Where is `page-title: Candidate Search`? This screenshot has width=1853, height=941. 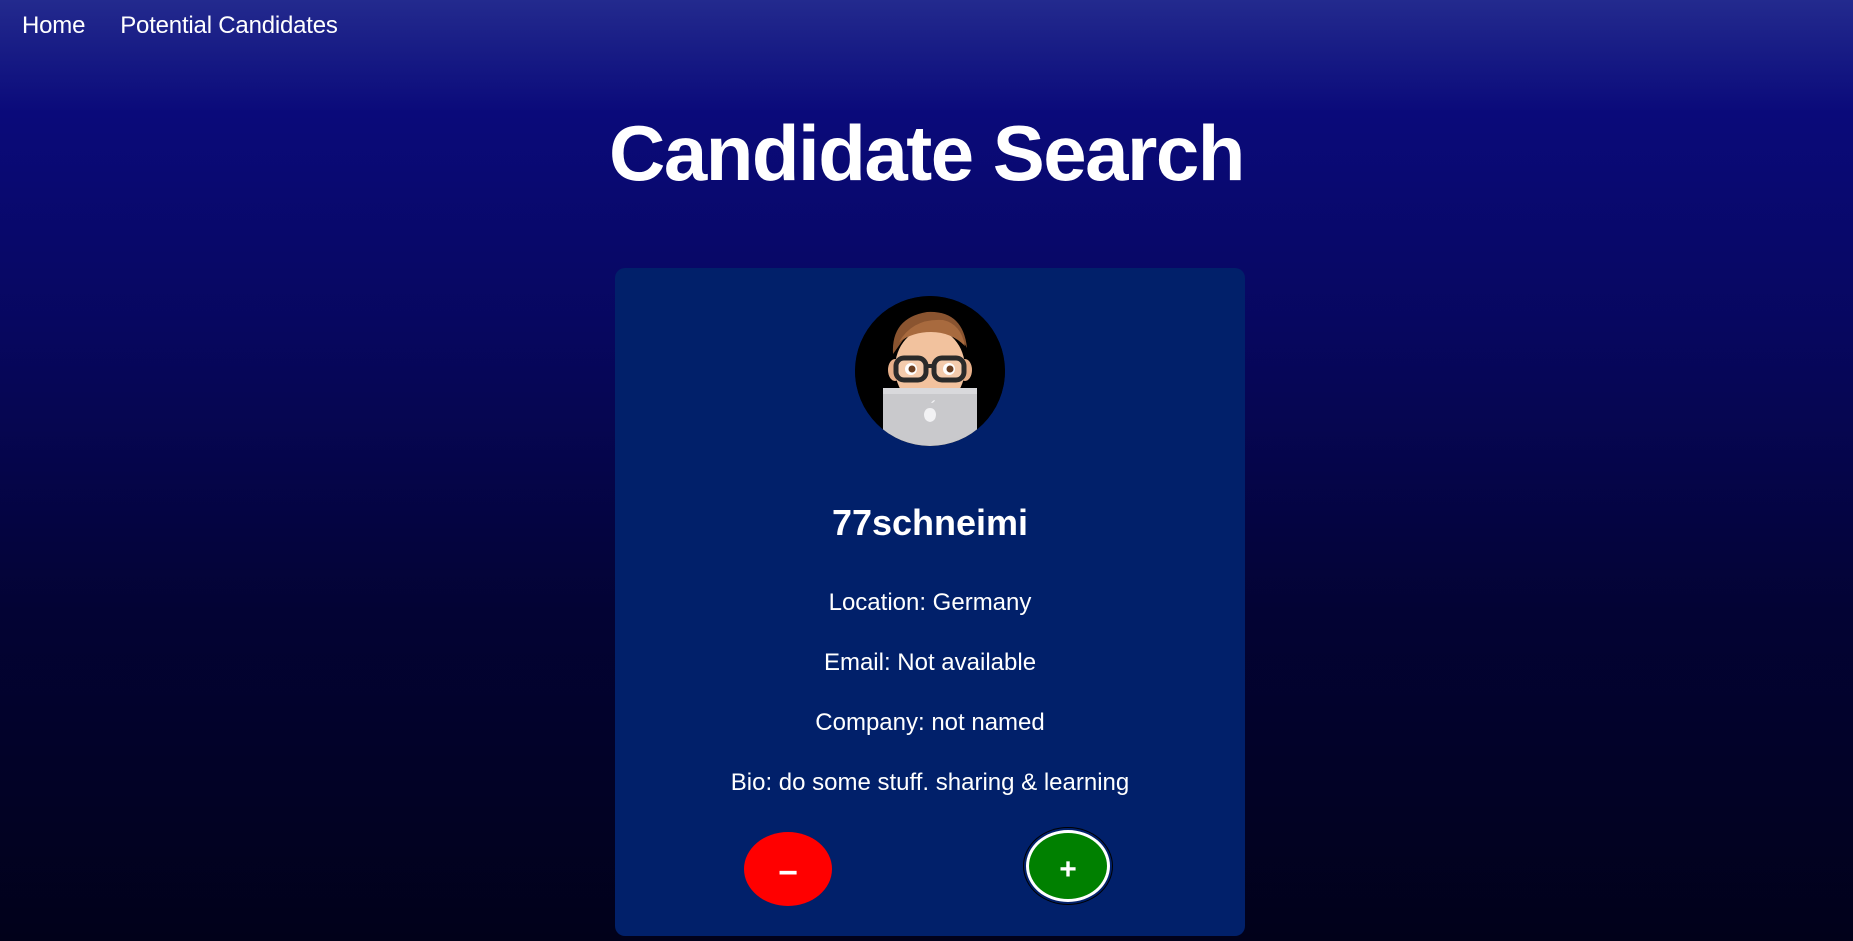
page-title: Candidate Search is located at coordinates (927, 153).